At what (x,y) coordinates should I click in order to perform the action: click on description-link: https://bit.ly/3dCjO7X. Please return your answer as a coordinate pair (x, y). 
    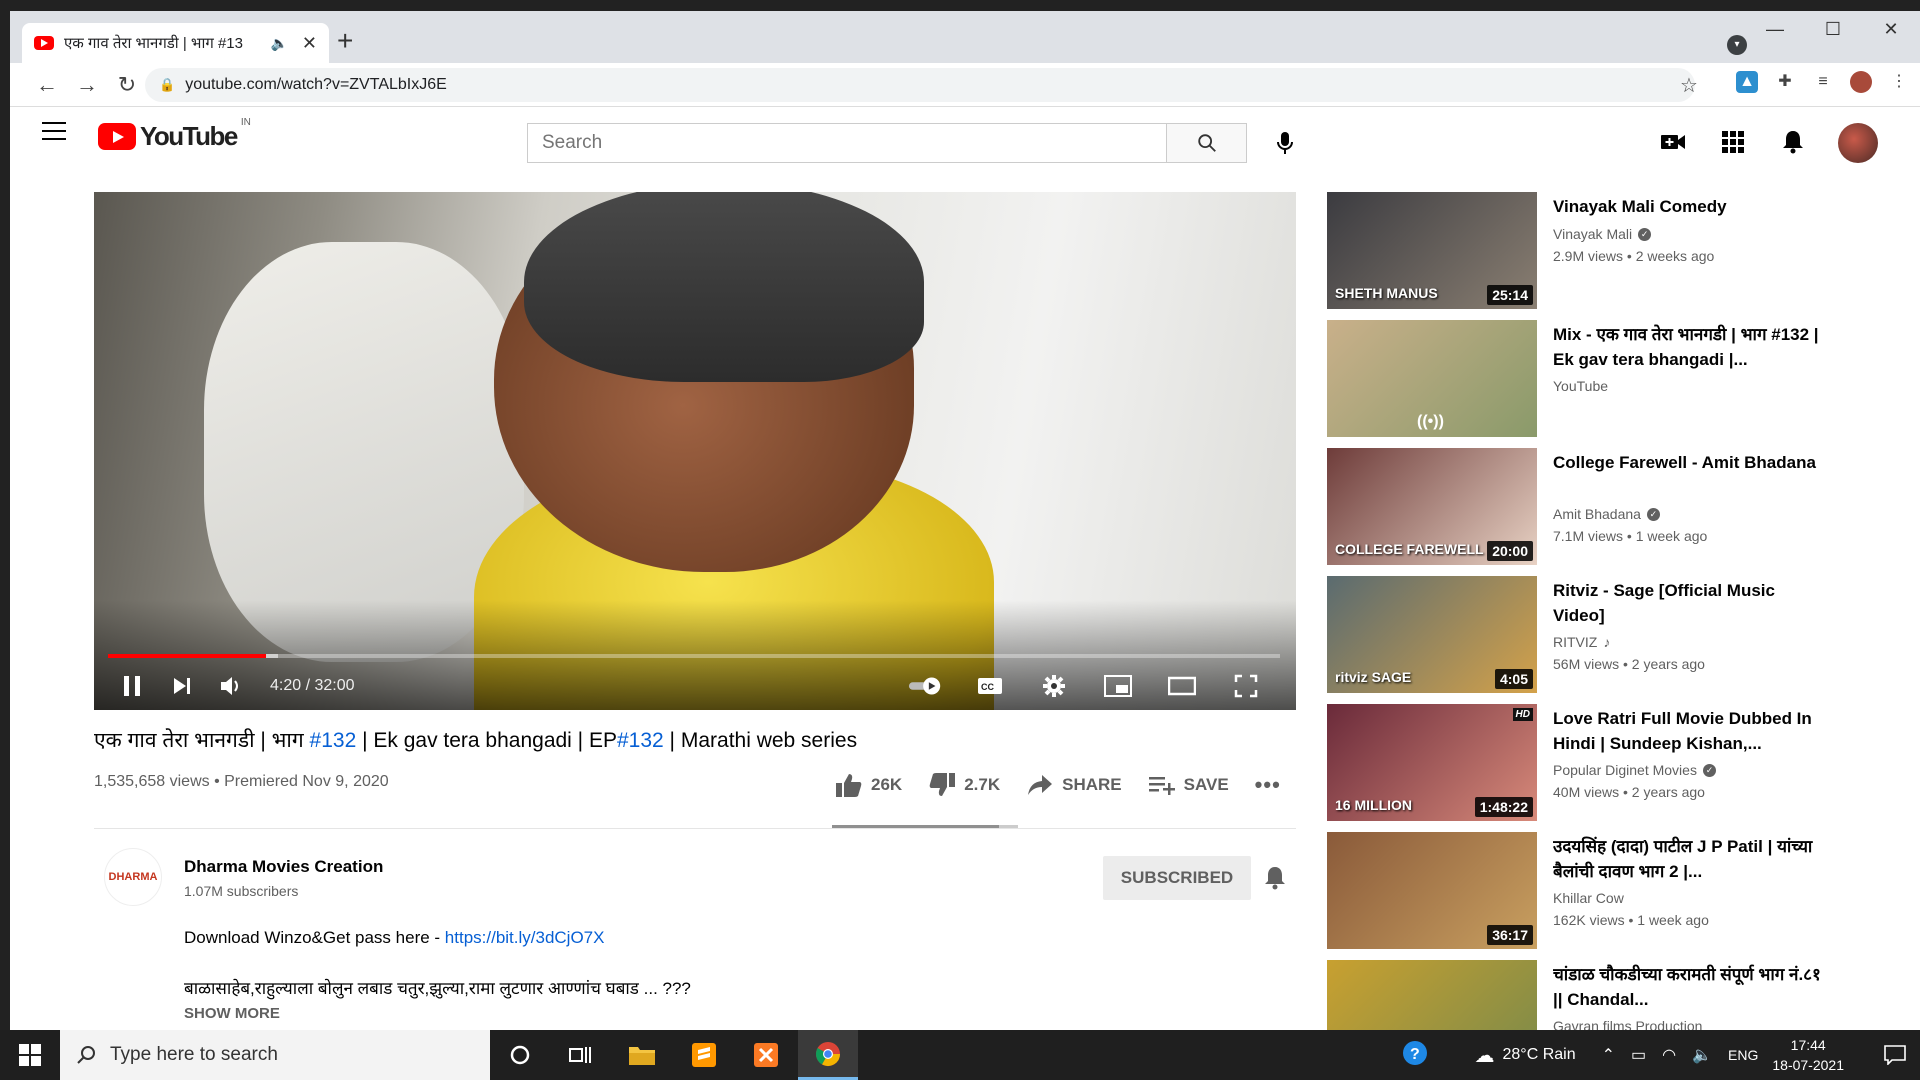
    Looking at the image, I should click on (525, 937).